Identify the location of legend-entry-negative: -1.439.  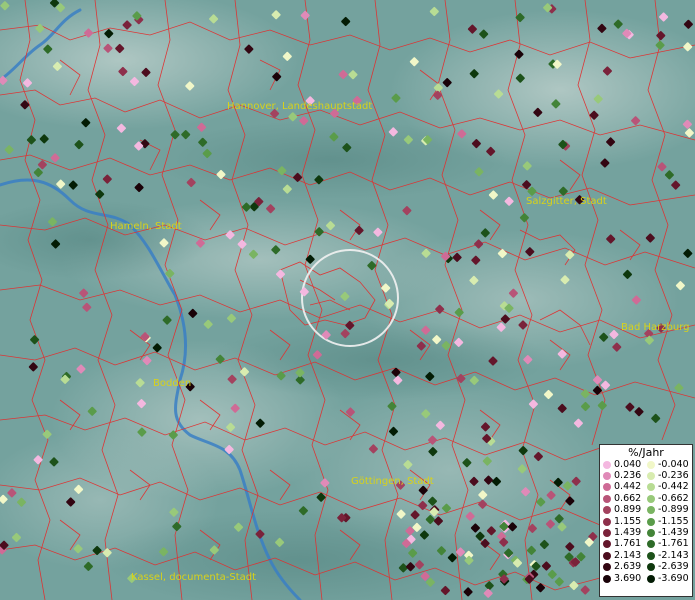
(669, 533).